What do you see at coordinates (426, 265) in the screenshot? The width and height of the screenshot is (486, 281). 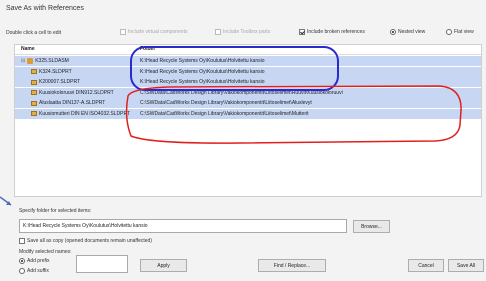 I see `cancel-button: Cancel` at bounding box center [426, 265].